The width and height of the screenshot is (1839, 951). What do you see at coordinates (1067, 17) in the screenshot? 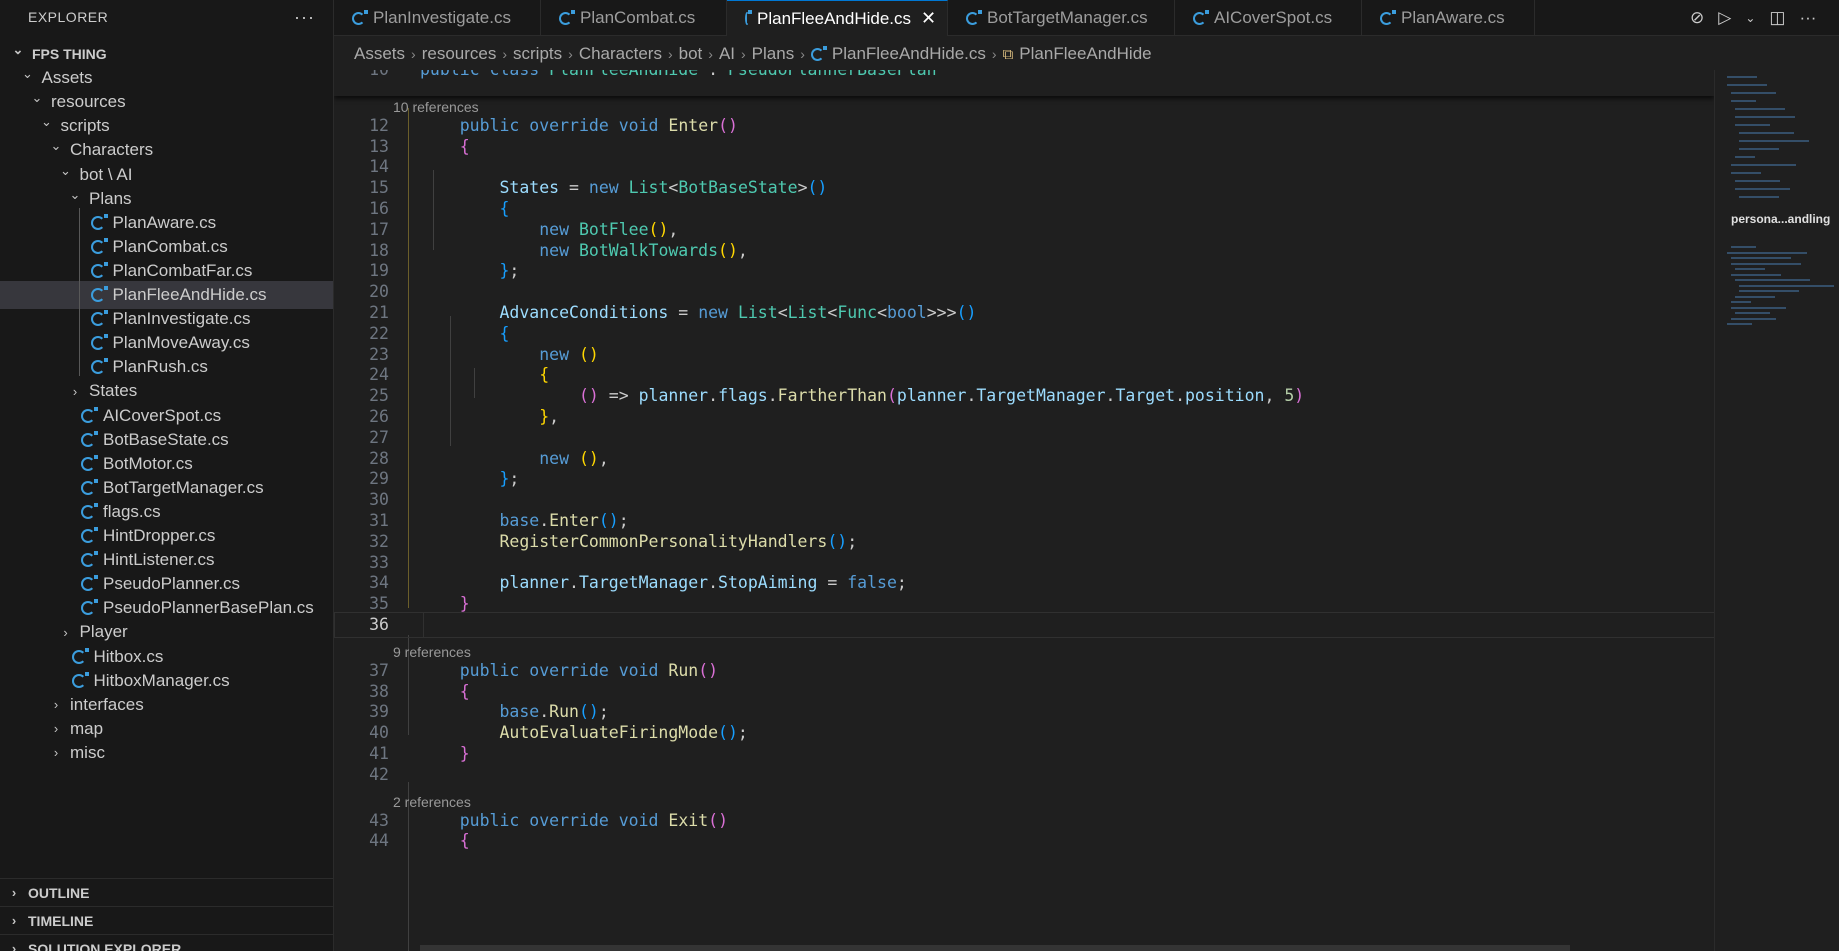
I see `tab-label: BotTargetManager.cs` at bounding box center [1067, 17].